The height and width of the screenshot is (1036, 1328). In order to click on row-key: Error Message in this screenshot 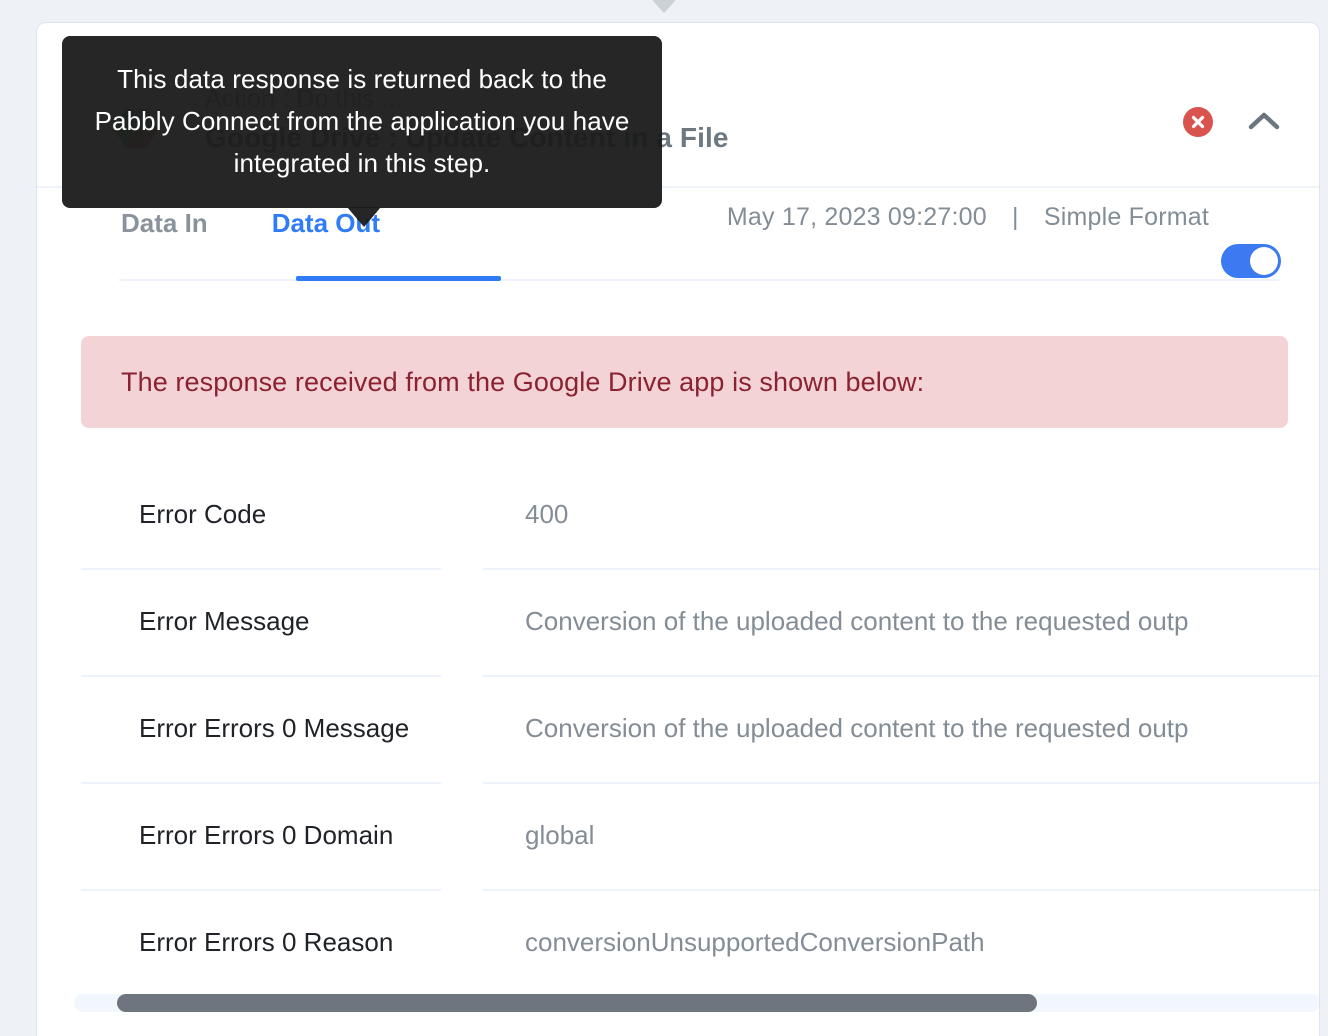, I will do `click(224, 621)`.